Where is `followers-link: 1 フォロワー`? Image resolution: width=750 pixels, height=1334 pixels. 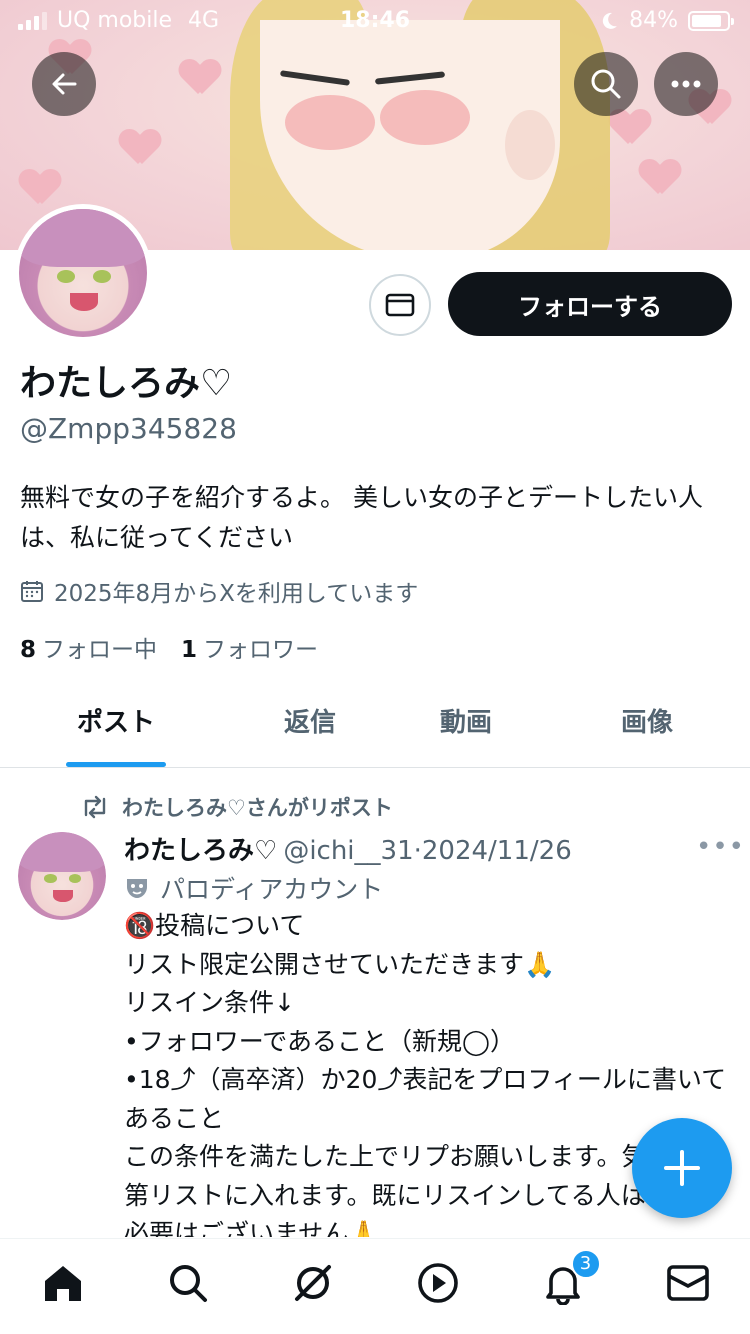
followers-link: 1 フォロワー is located at coordinates (249, 647).